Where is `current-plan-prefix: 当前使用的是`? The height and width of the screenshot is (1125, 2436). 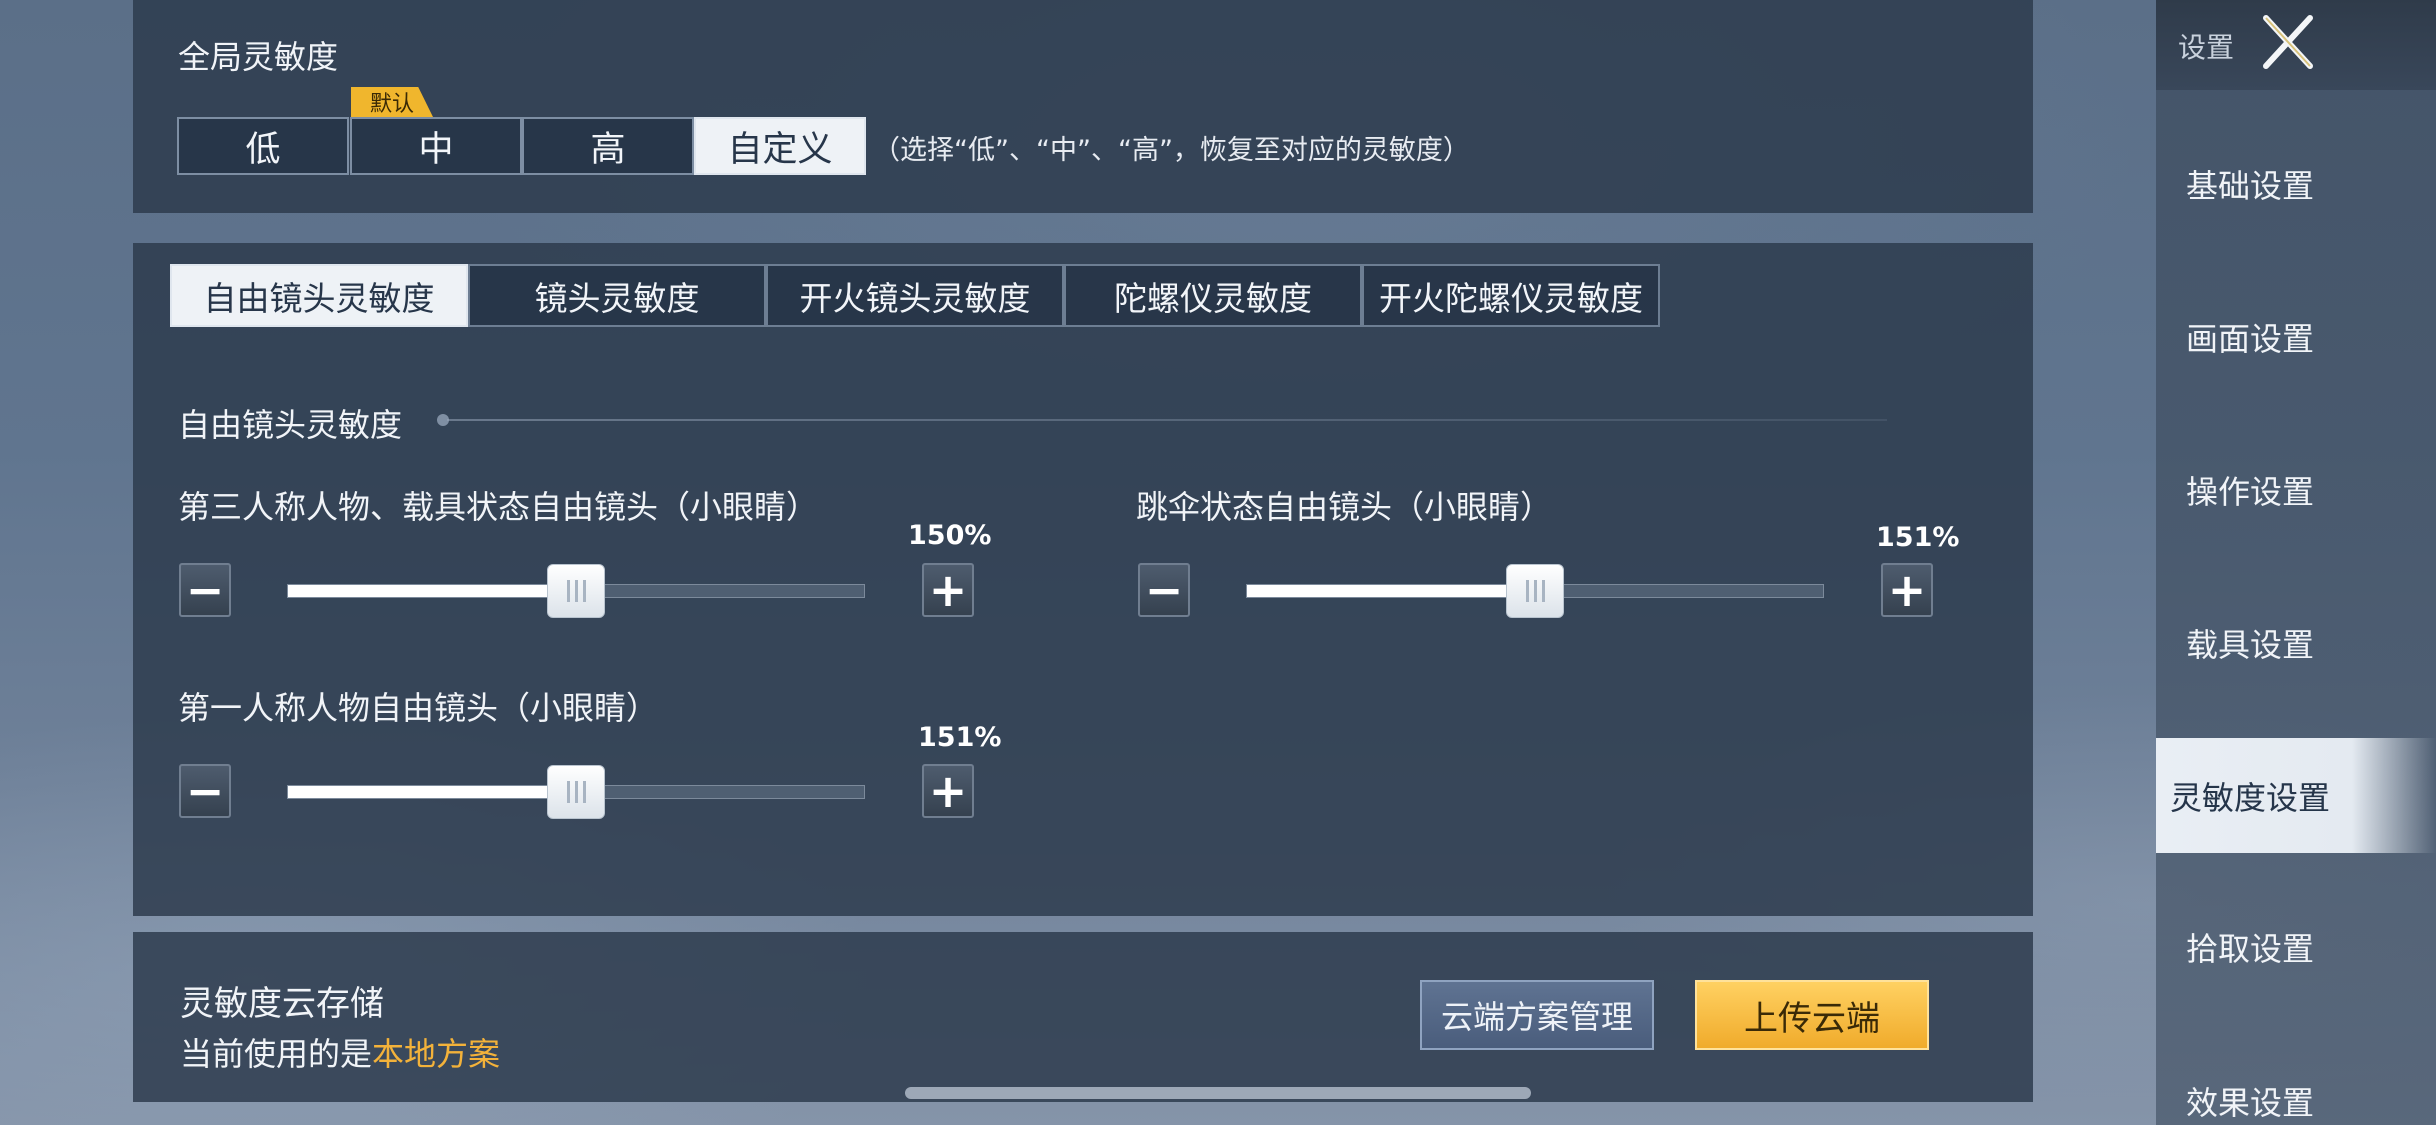
current-plan-prefix: 当前使用的是 is located at coordinates (276, 1054).